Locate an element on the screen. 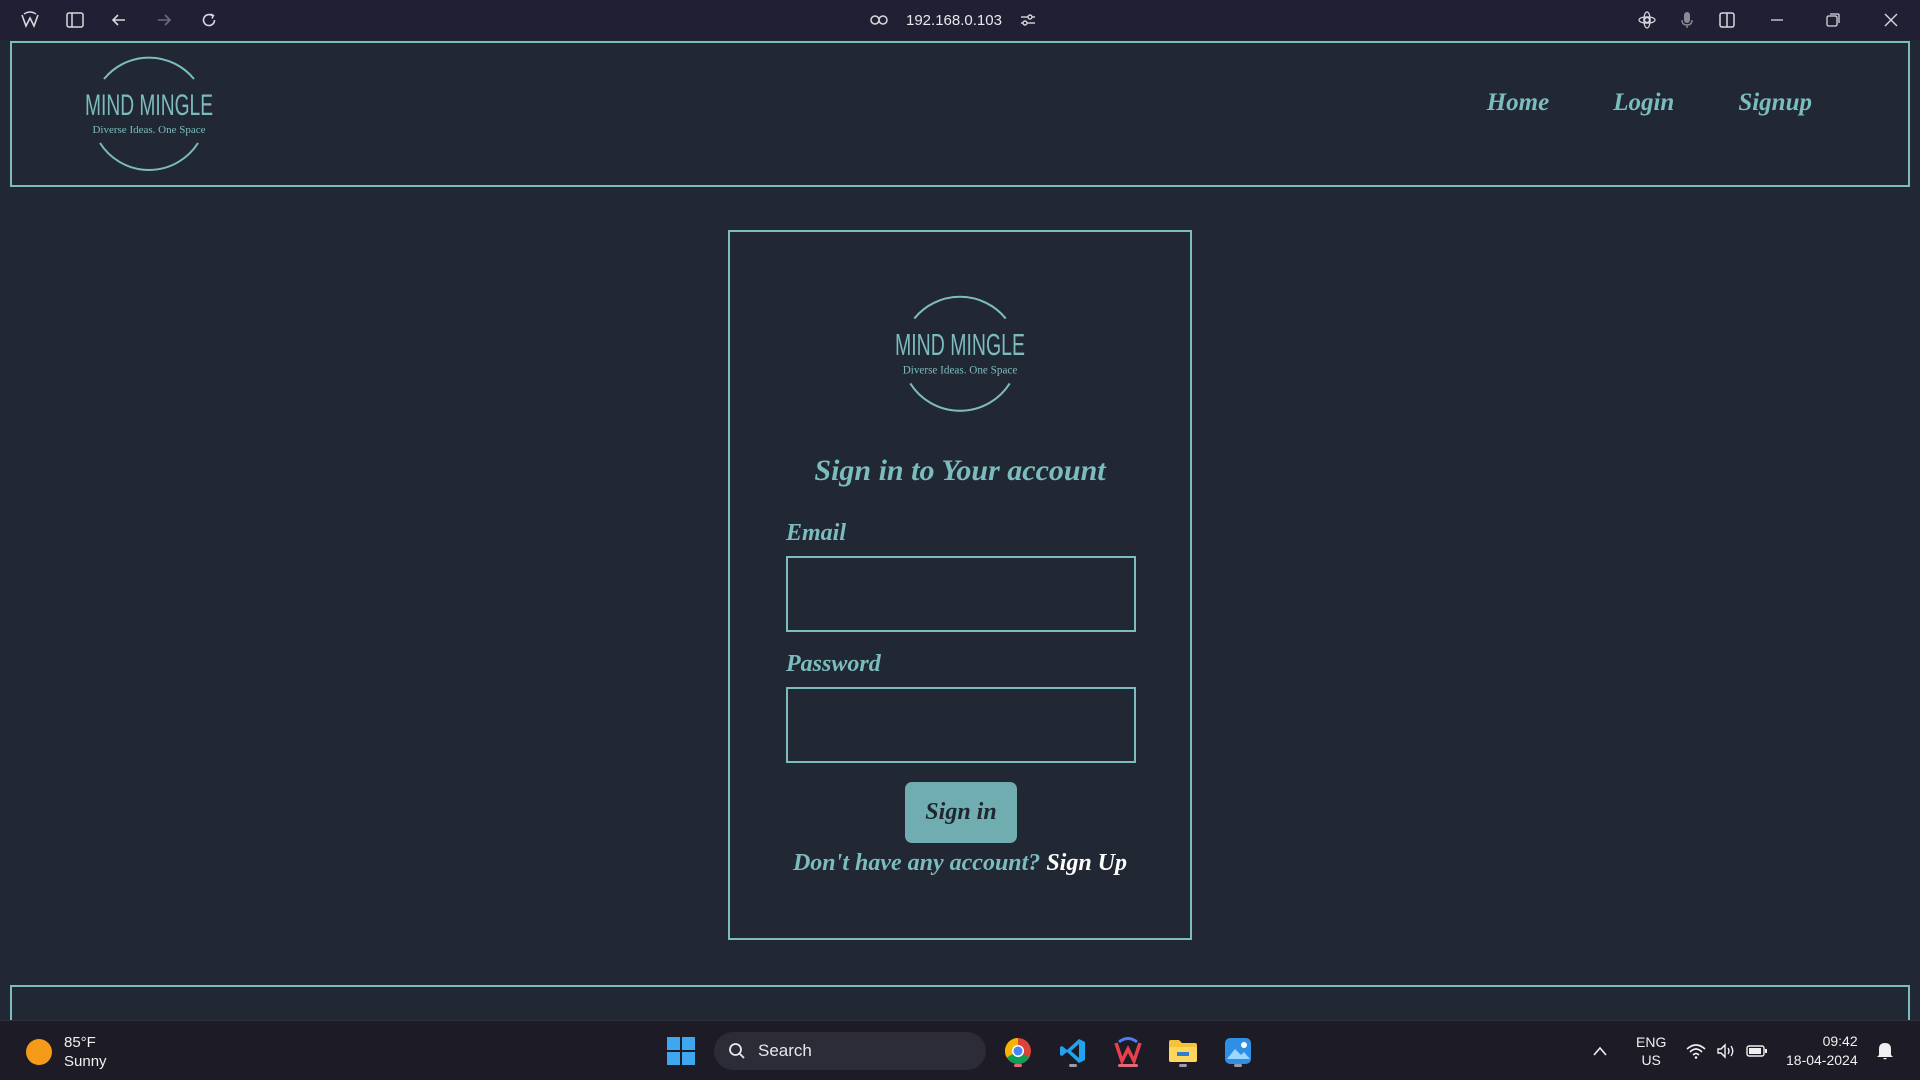 The image size is (1920, 1080). sidebar-toggle-icon is located at coordinates (75, 20).